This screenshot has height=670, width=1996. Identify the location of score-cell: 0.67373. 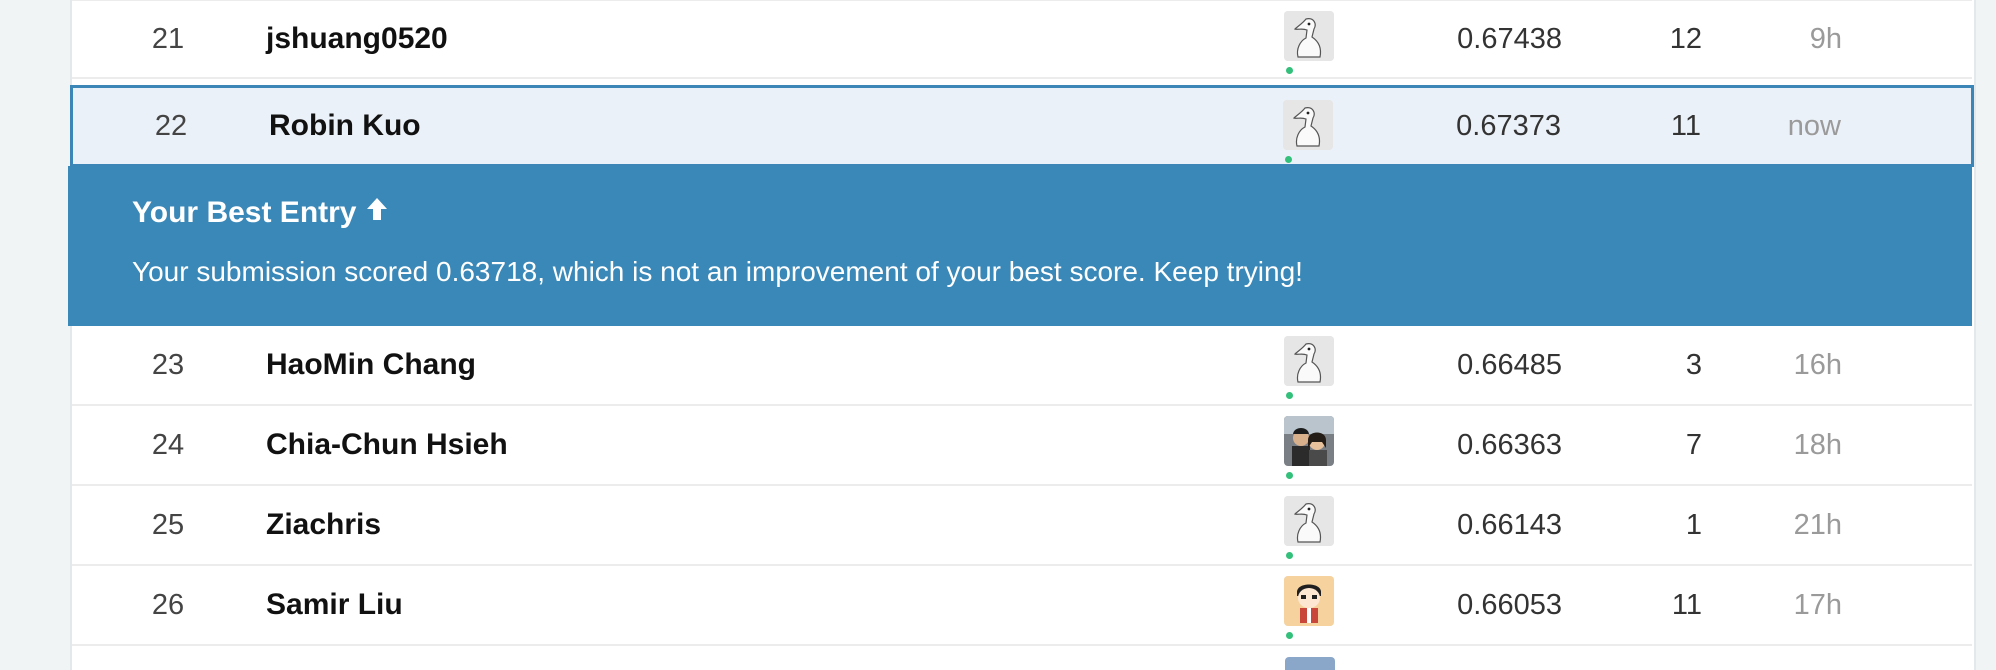
(1508, 125).